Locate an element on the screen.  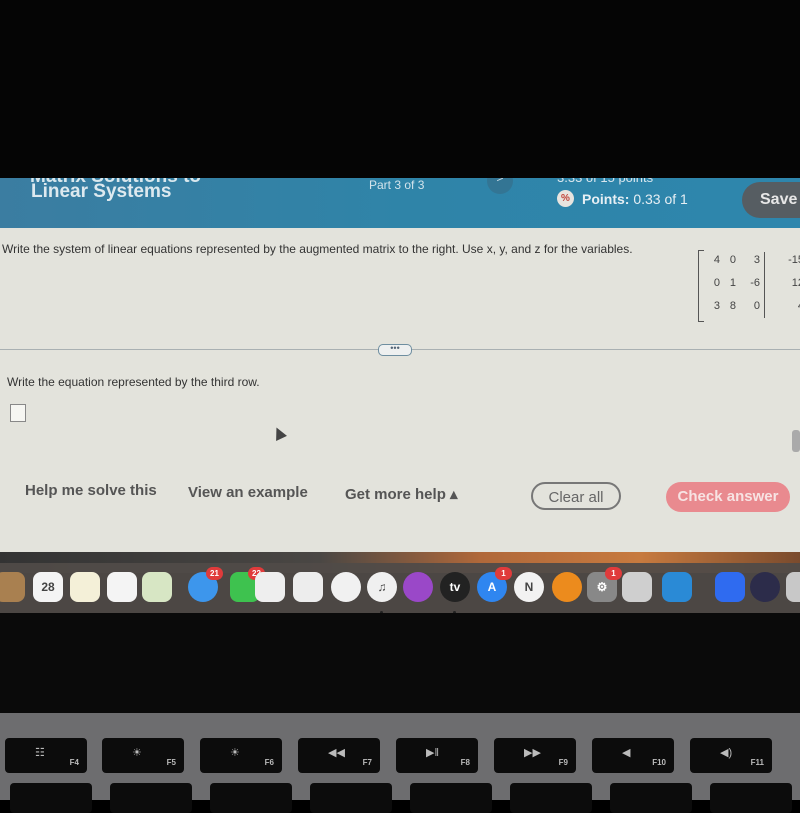
function-key-f11: ◀) F11 is located at coordinates (731, 755).